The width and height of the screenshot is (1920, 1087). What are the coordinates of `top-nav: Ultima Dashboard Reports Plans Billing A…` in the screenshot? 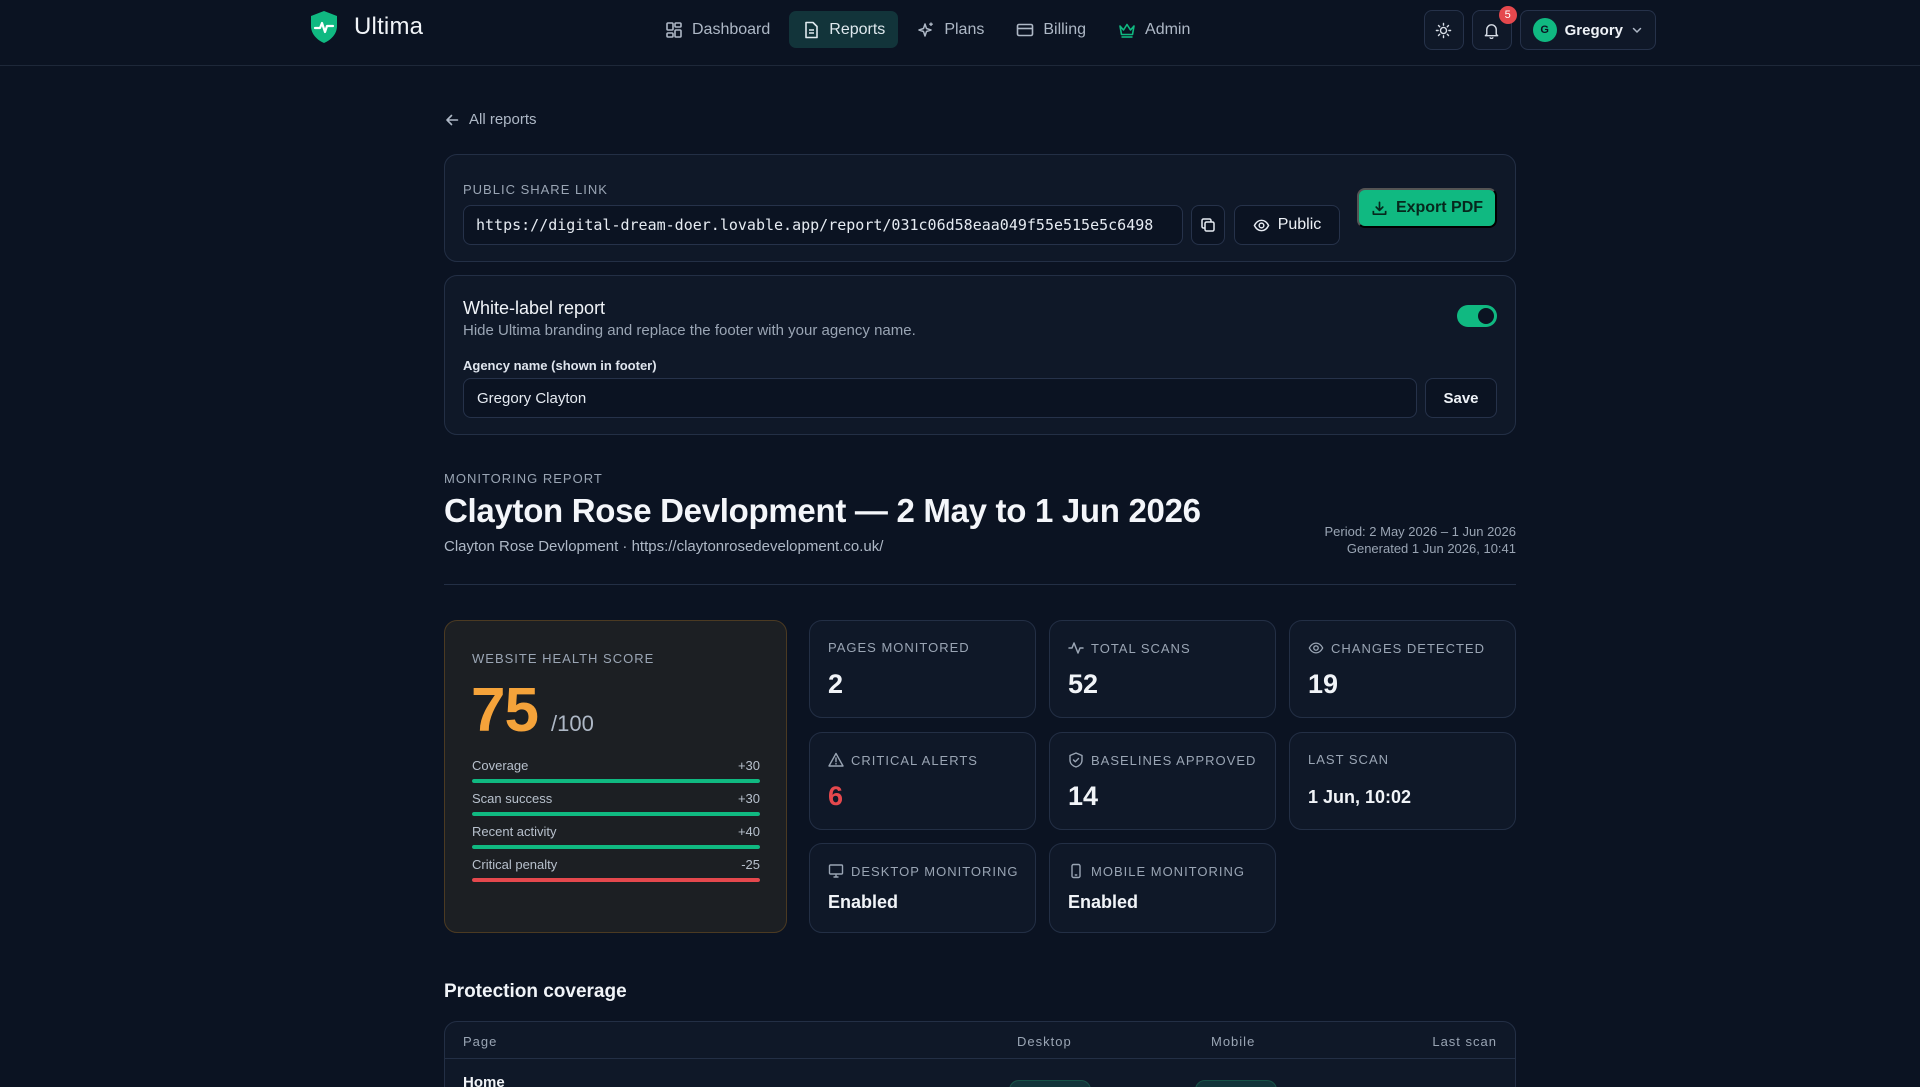 It's located at (960, 33).